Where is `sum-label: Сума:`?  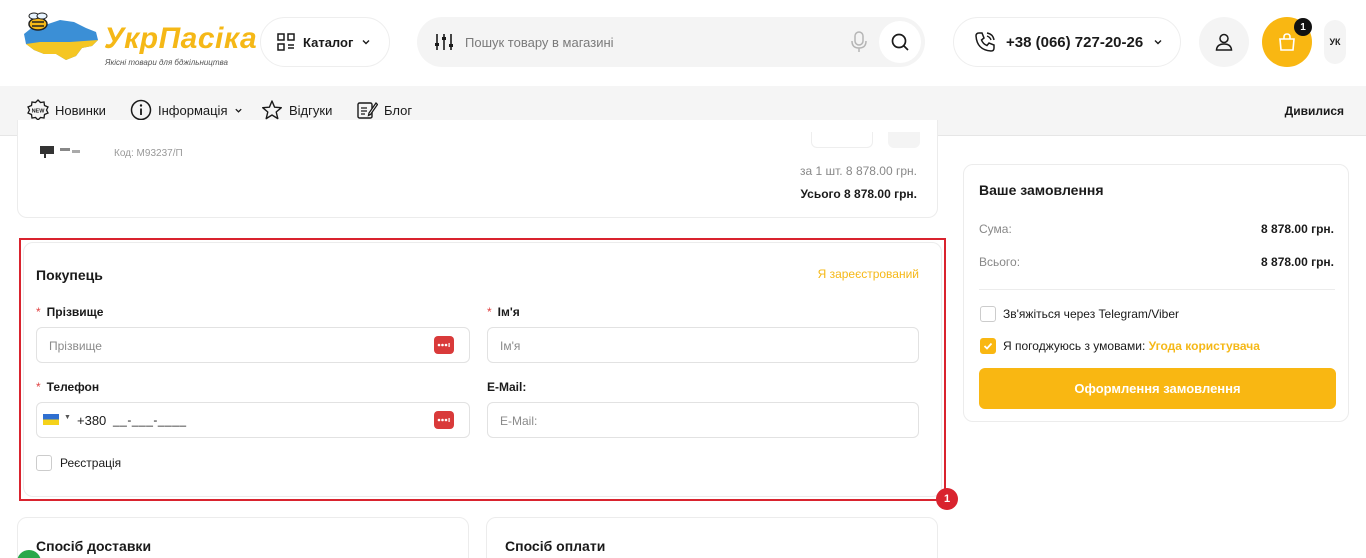
sum-label: Сума: is located at coordinates (995, 229).